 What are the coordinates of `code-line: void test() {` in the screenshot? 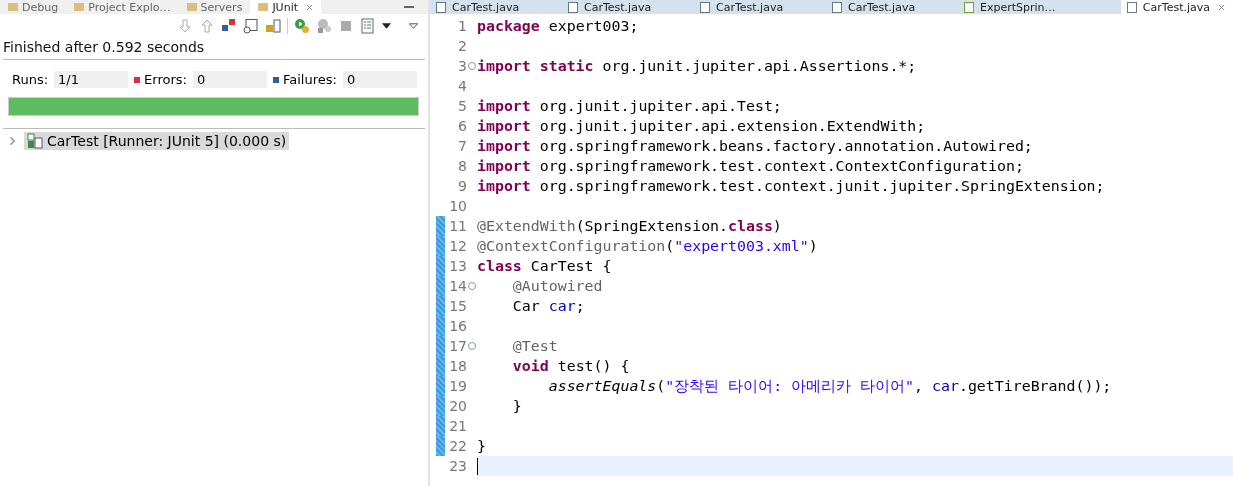 It's located at (570, 366).